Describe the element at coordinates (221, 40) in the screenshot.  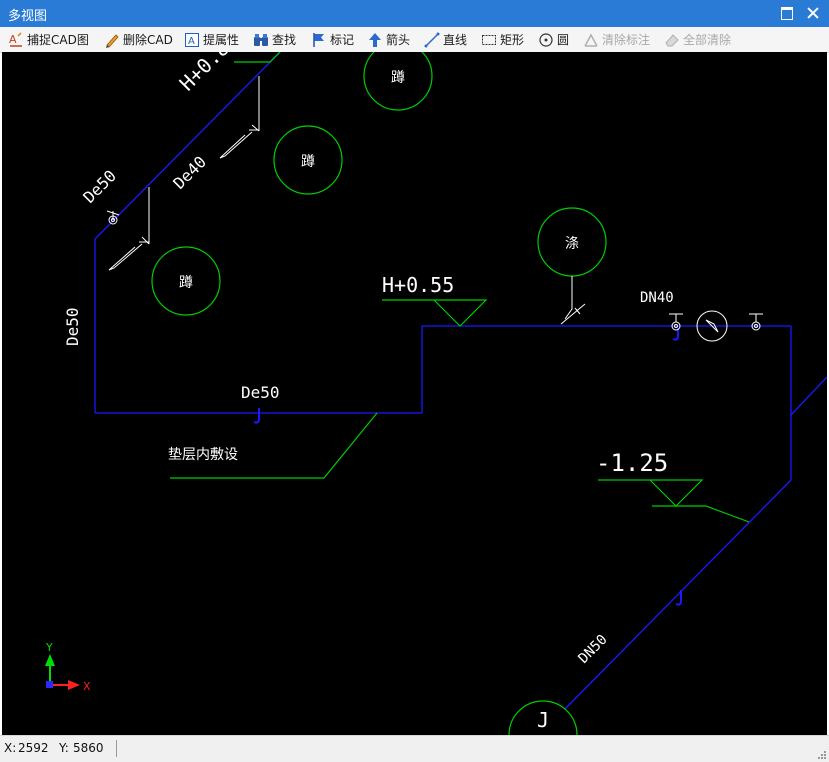
I see `extract-attribute-label: 提属性` at that location.